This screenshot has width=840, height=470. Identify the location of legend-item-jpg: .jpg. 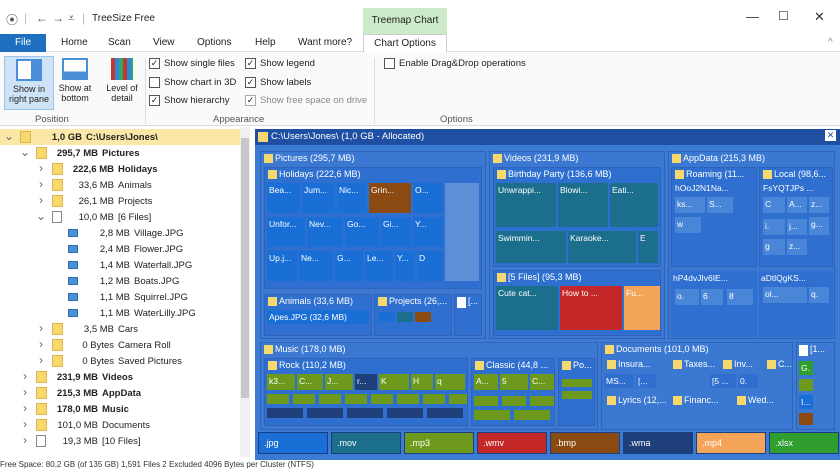
(293, 443).